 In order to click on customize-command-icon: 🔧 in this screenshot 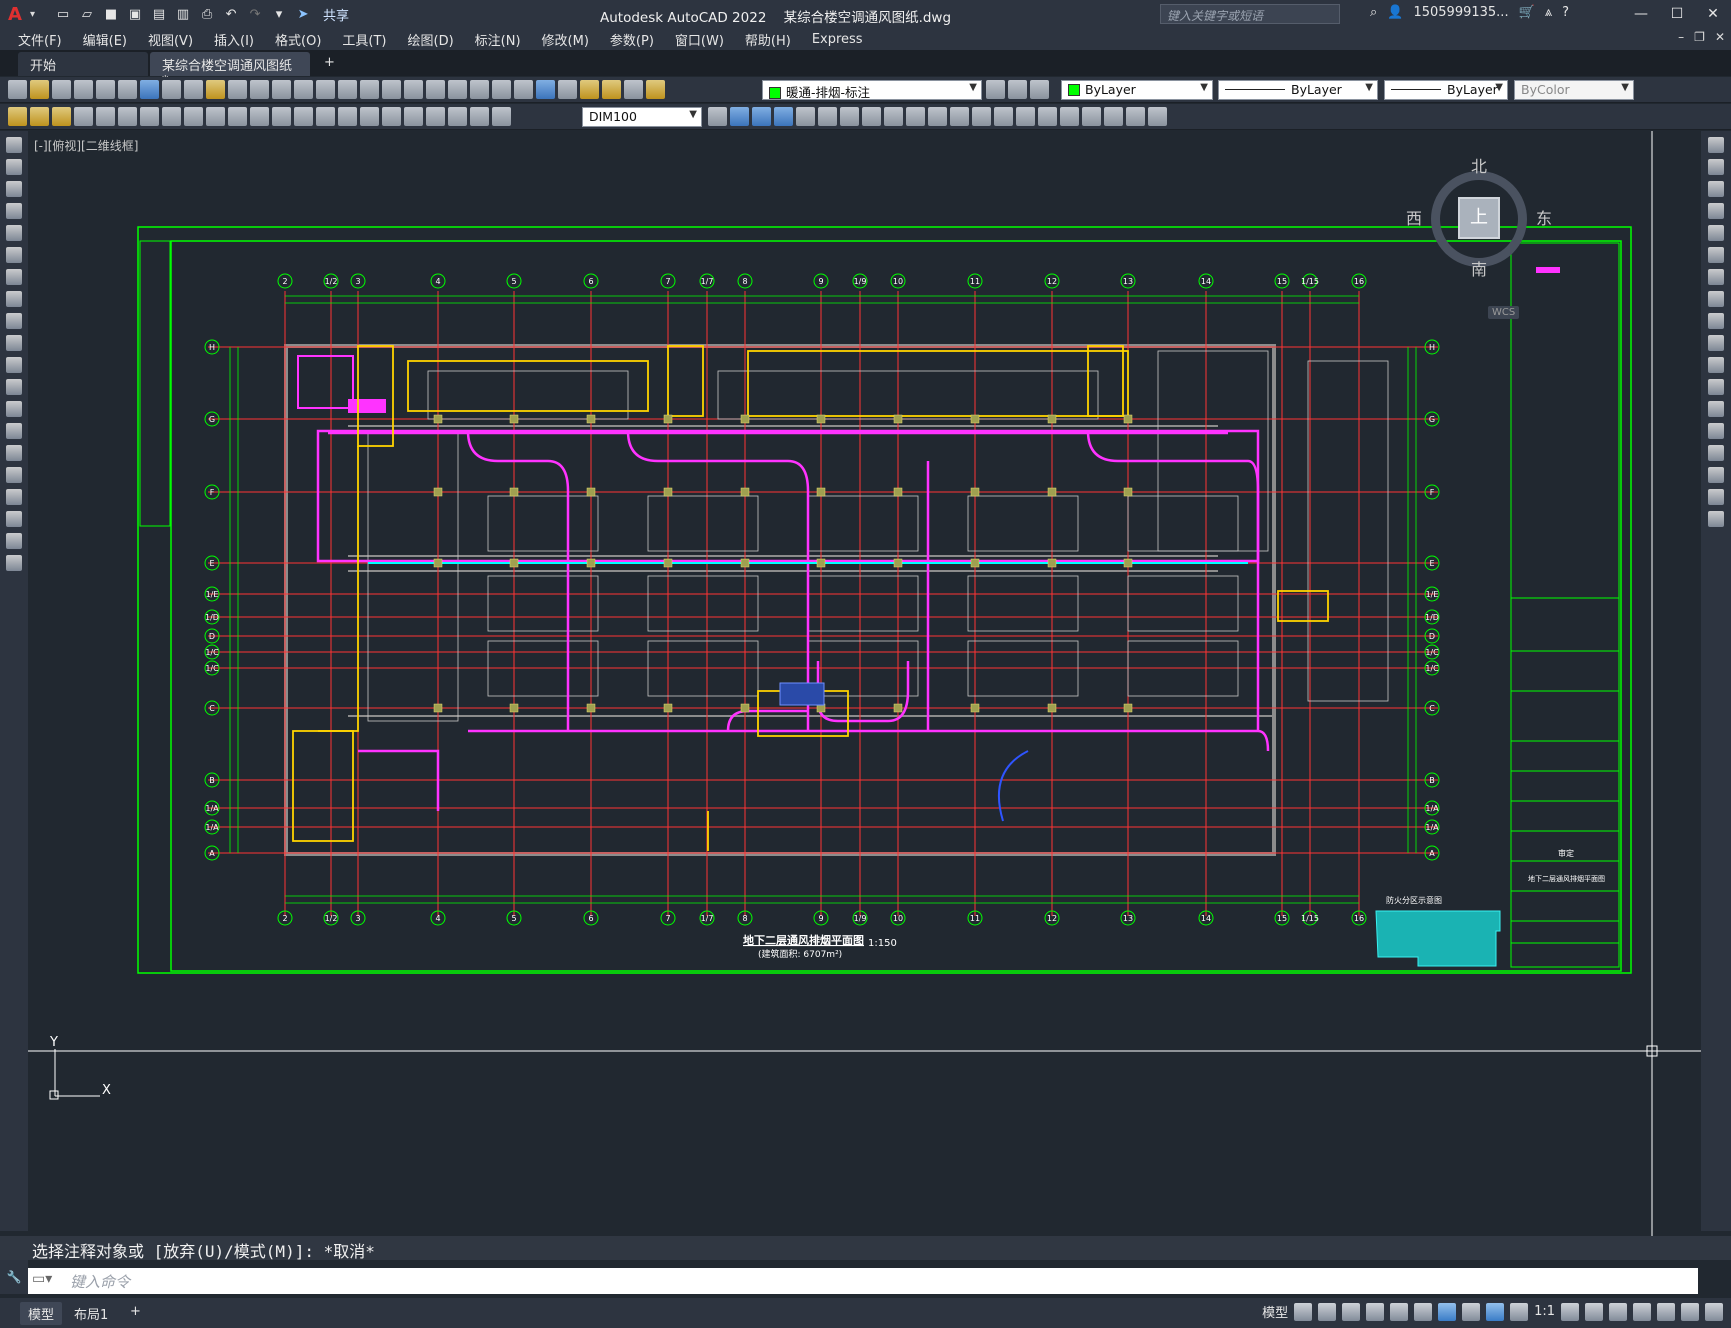, I will do `click(14, 1277)`.